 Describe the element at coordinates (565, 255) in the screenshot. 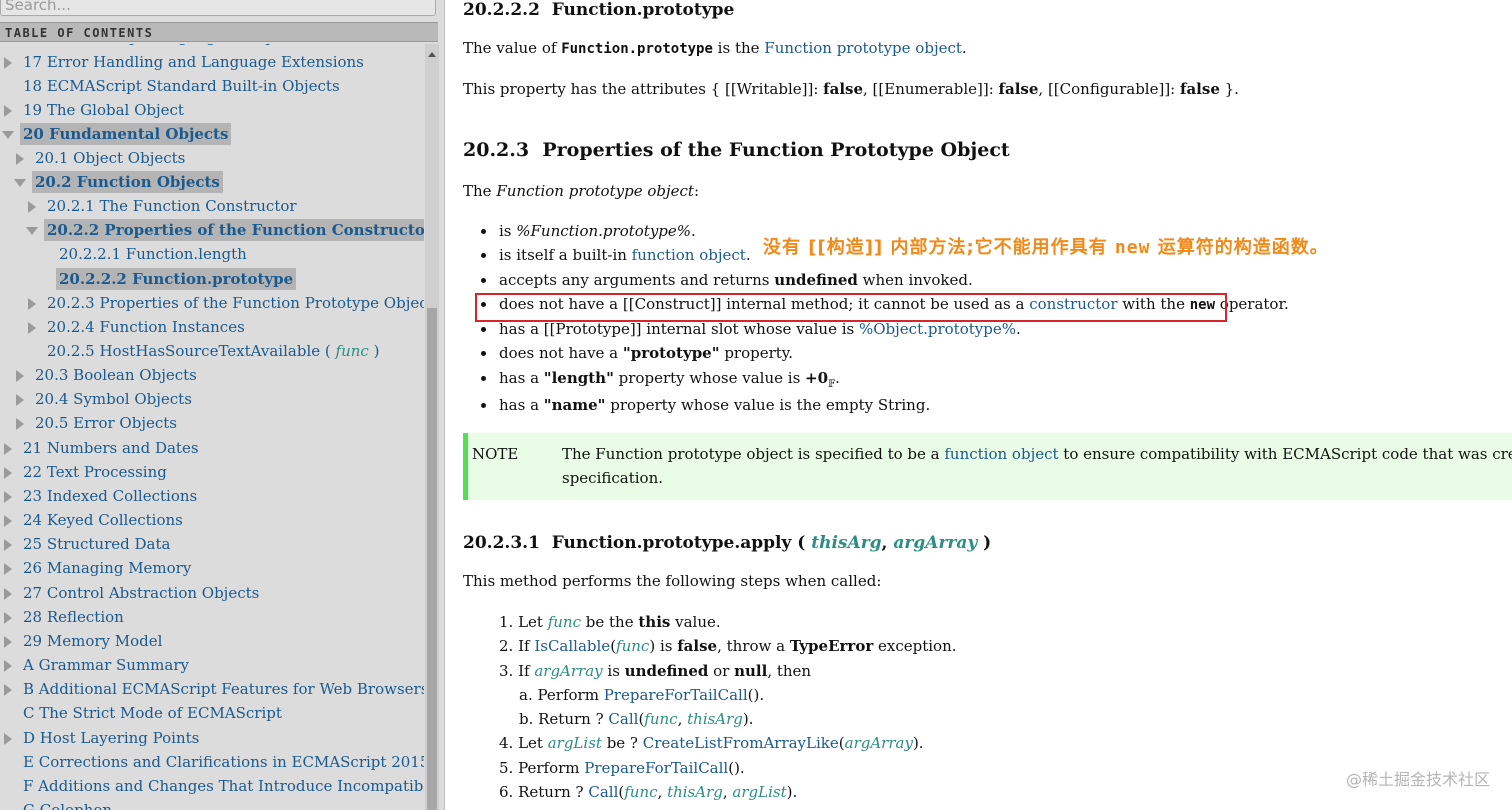

I see `text: is itself a built-in` at that location.